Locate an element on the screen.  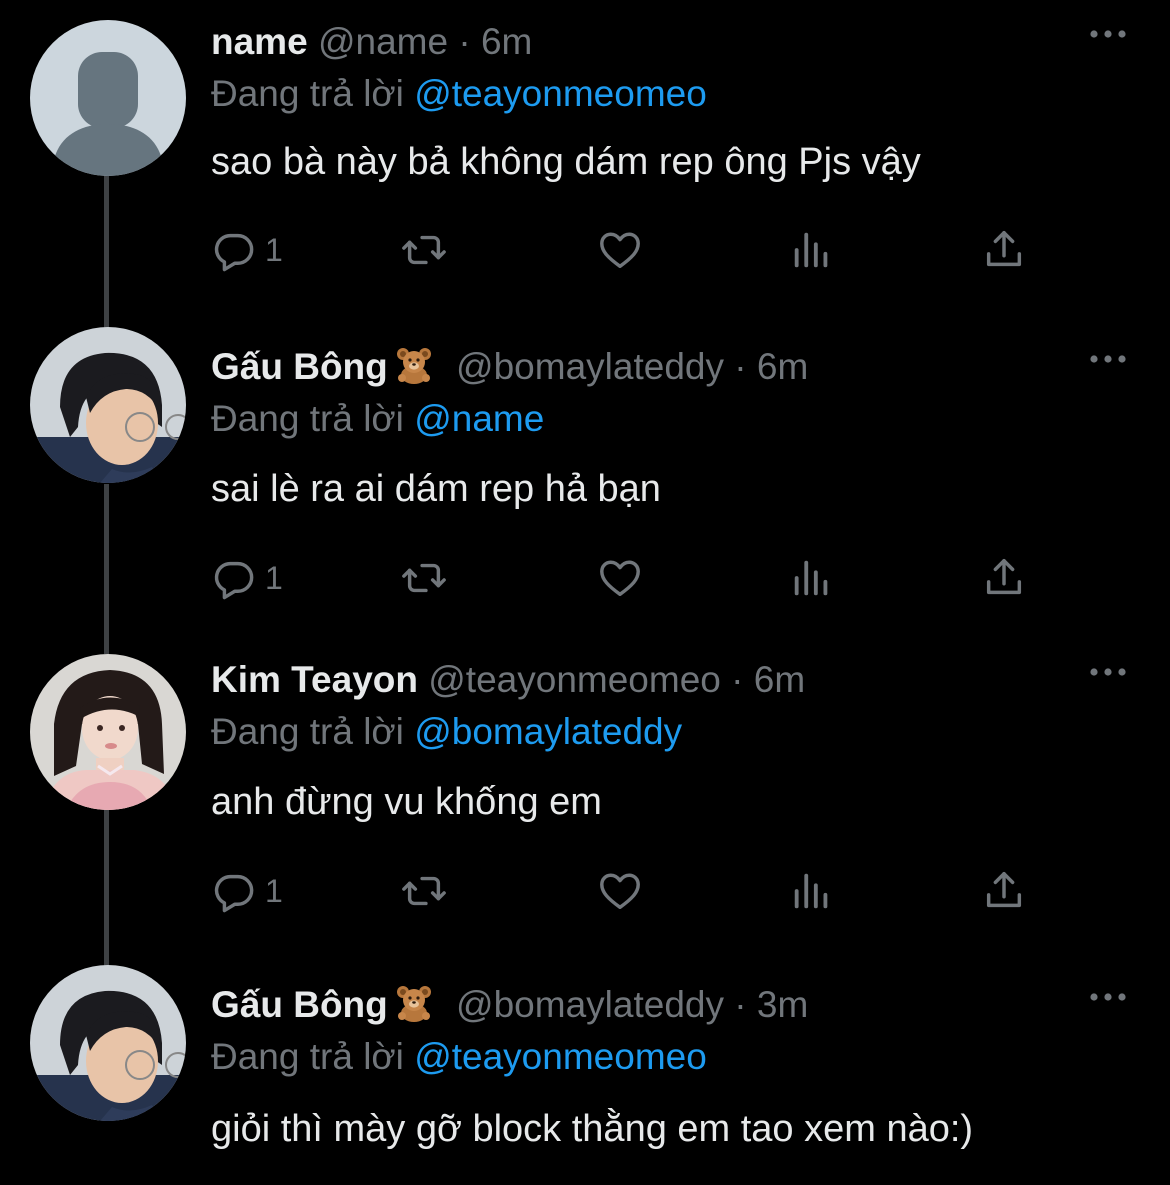
display-name: Kim Teayon is located at coordinates (314, 679).